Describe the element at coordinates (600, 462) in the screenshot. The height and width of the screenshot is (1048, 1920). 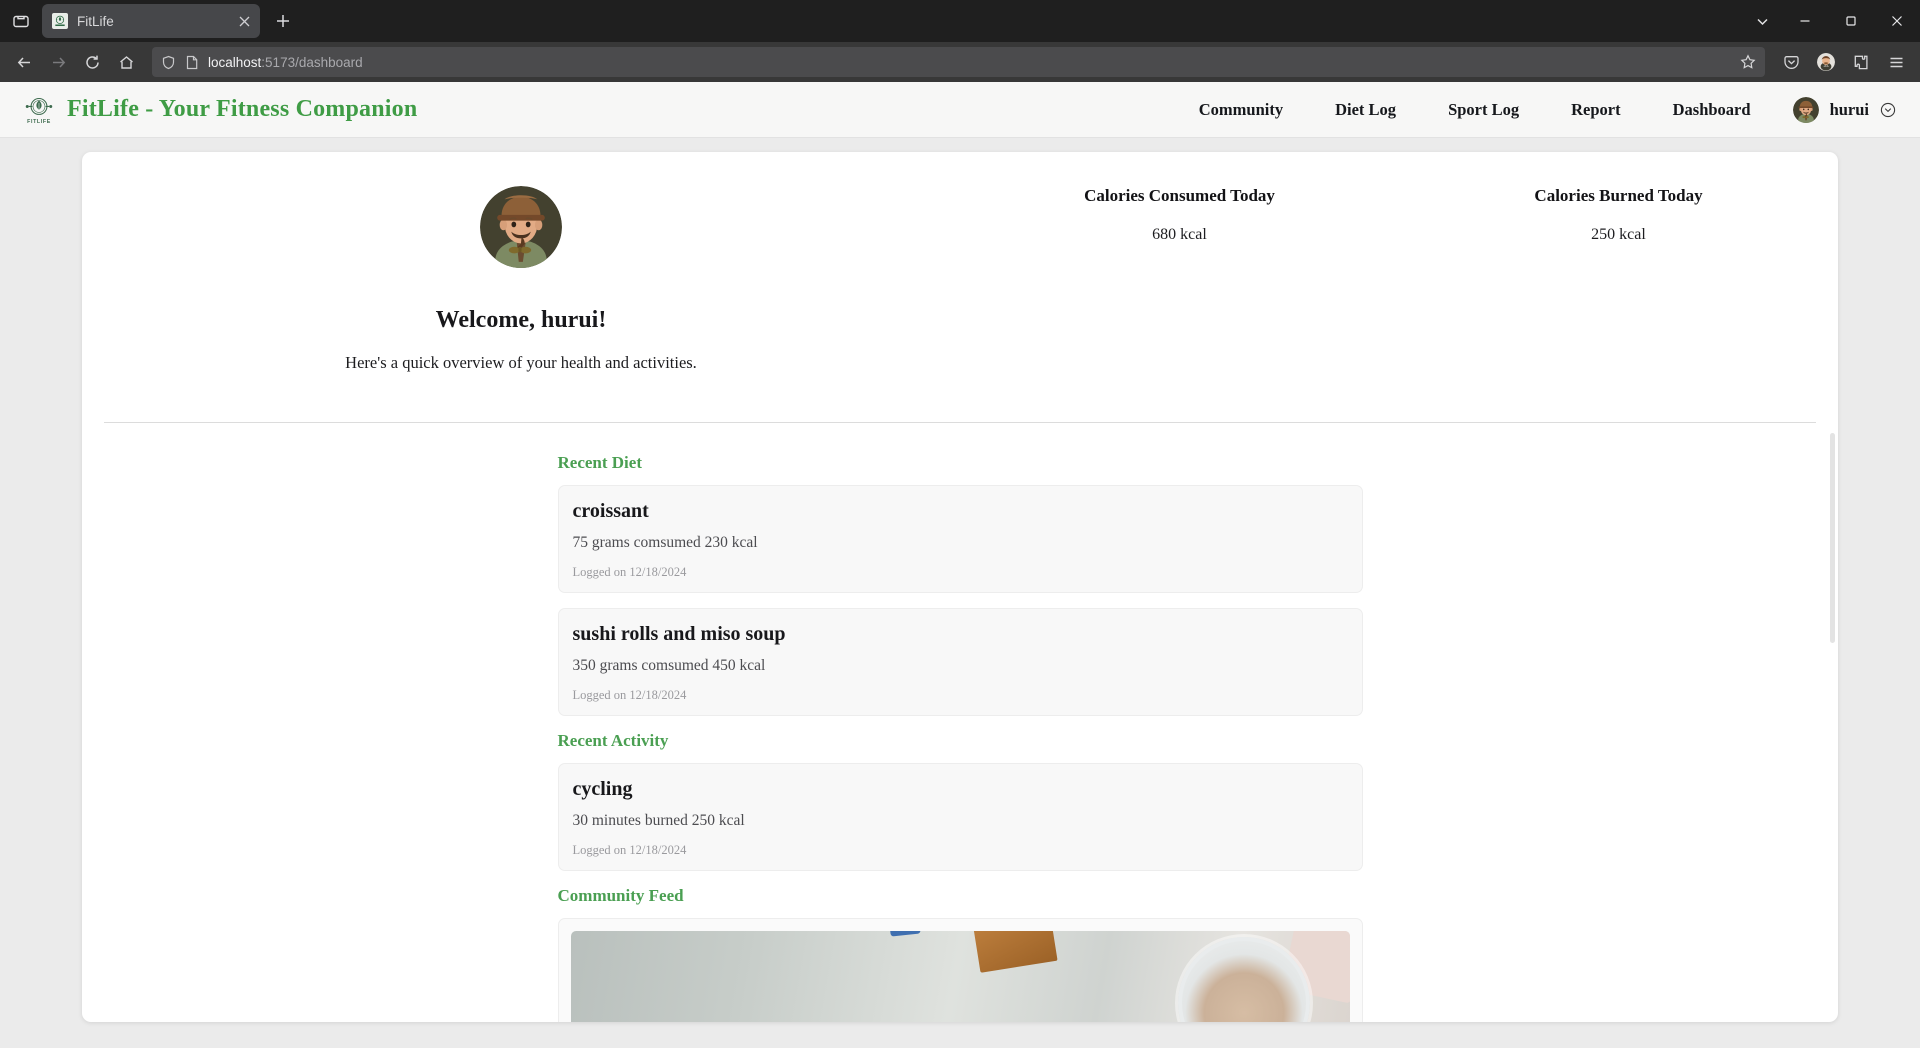
I see `section-title-recent-diet: Recent Diet` at that location.